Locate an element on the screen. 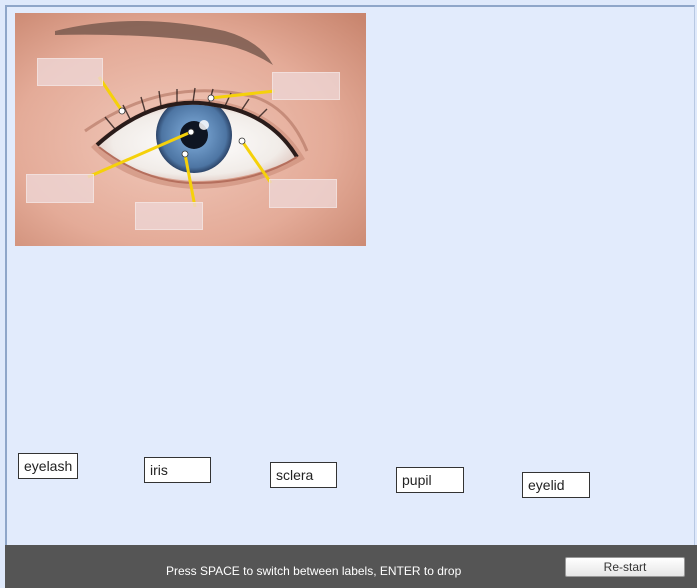  drop-target-sclera is located at coordinates (303, 193).